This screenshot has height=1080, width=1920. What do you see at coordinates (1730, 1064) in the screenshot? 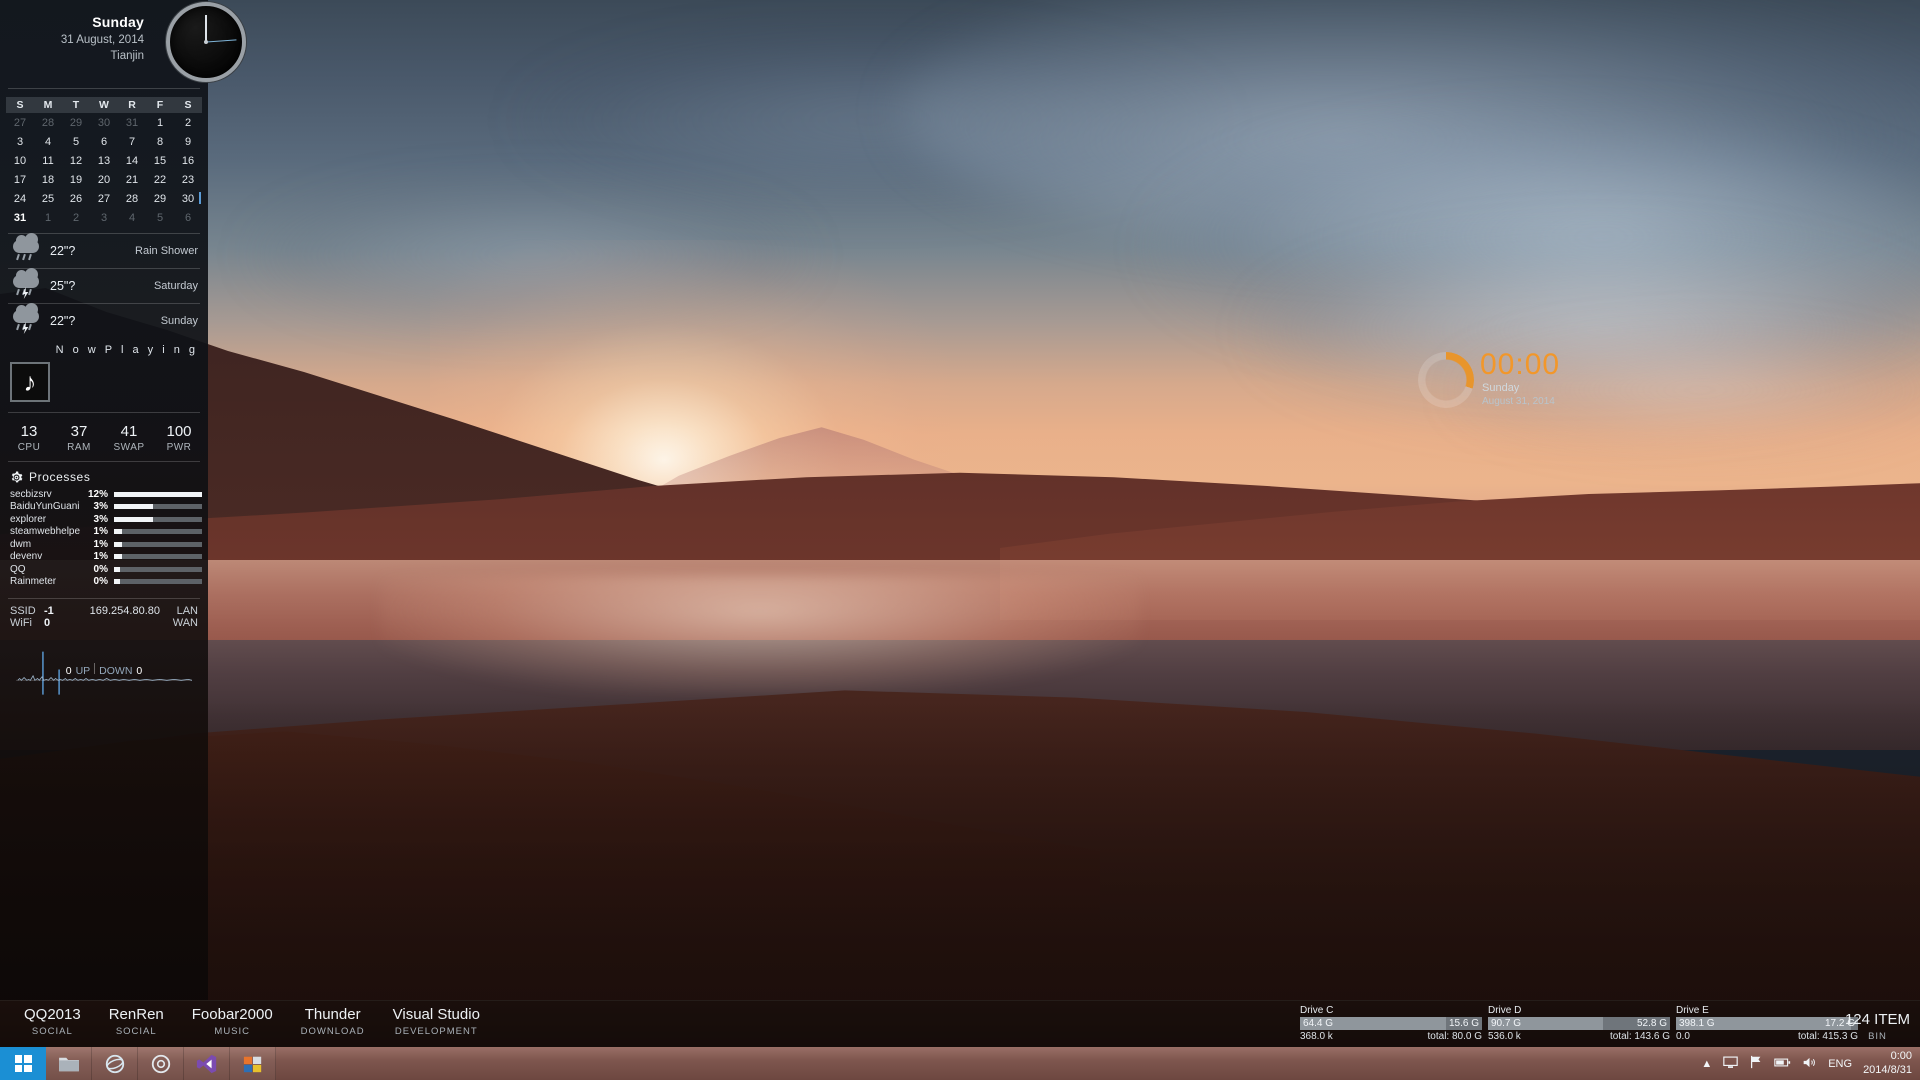
I see `monitor-icon` at bounding box center [1730, 1064].